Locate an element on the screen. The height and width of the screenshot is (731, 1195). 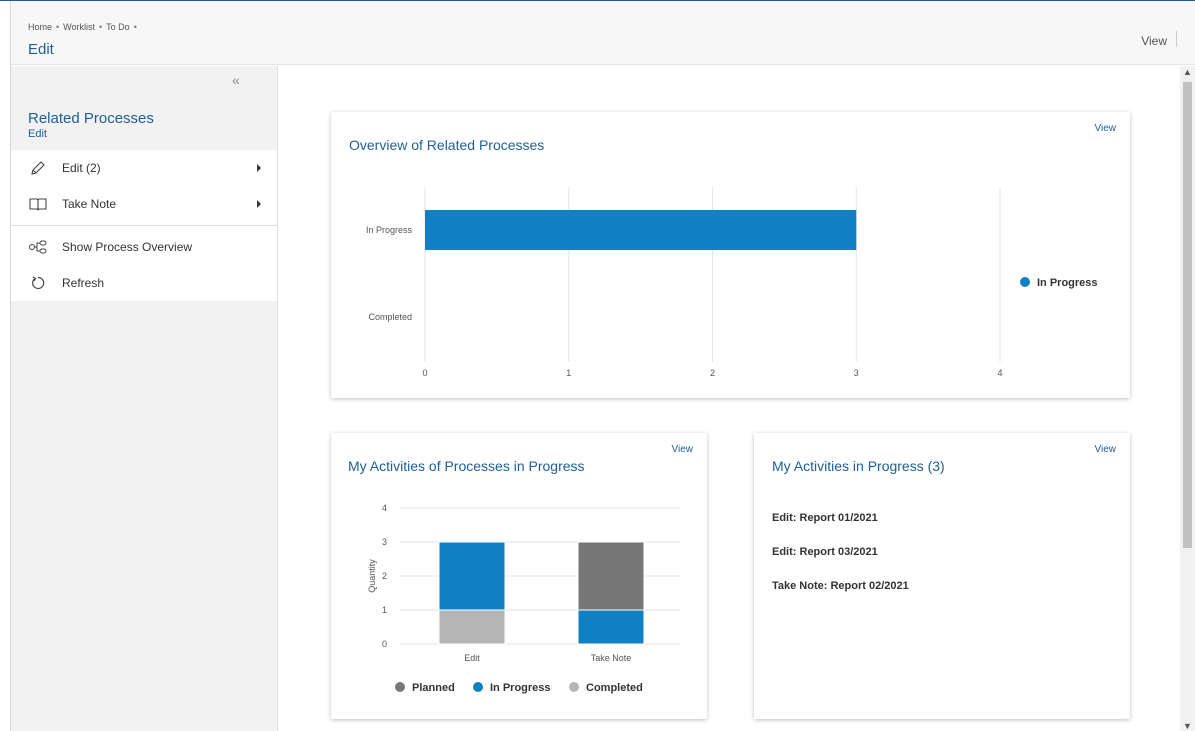
double-chevron-left-icon: « is located at coordinates (236, 80).